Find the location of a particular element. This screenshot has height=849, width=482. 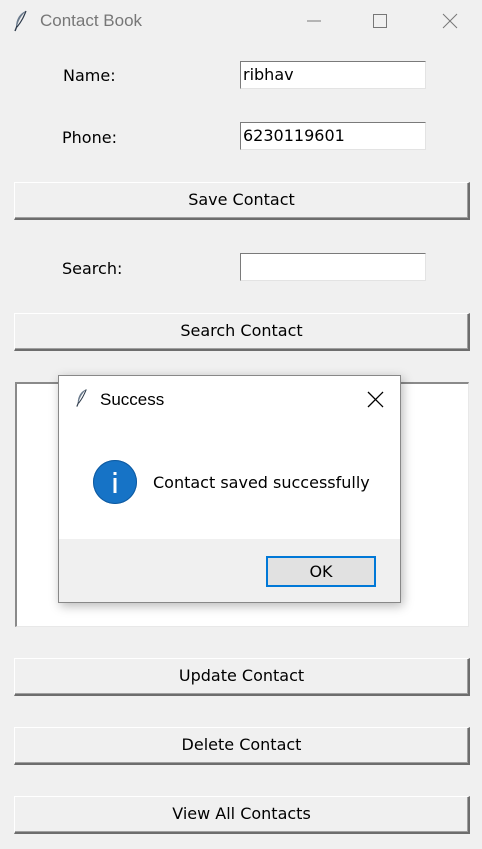

ok-button: OK is located at coordinates (321, 571).